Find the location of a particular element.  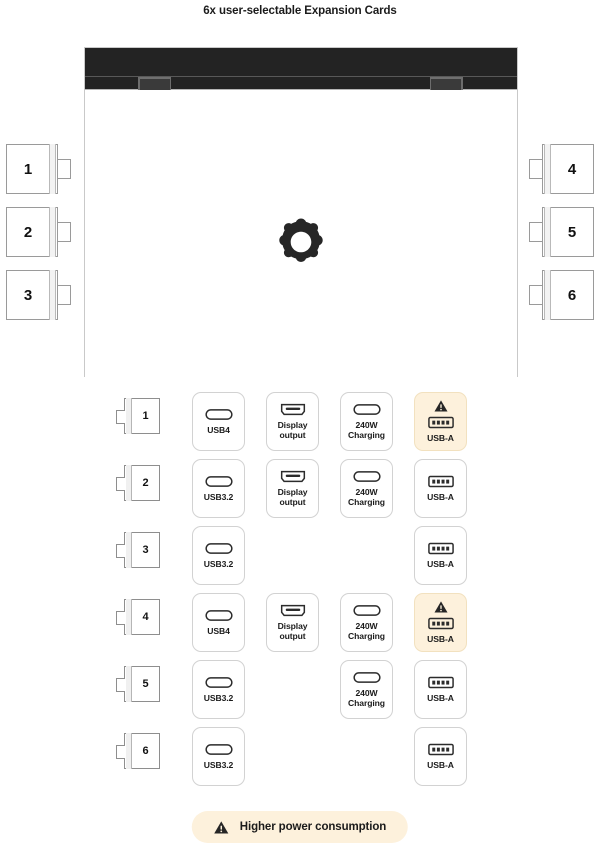

matrix-row: 3 USB3.2 USB-A is located at coordinates (300, 559).